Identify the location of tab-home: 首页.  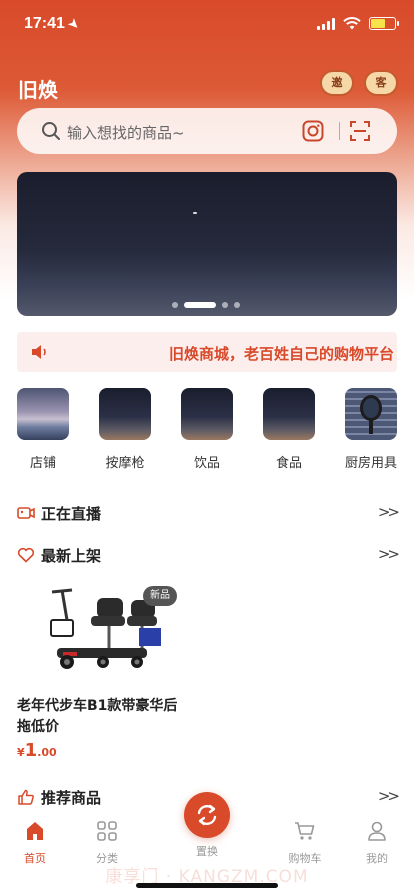
(35, 843).